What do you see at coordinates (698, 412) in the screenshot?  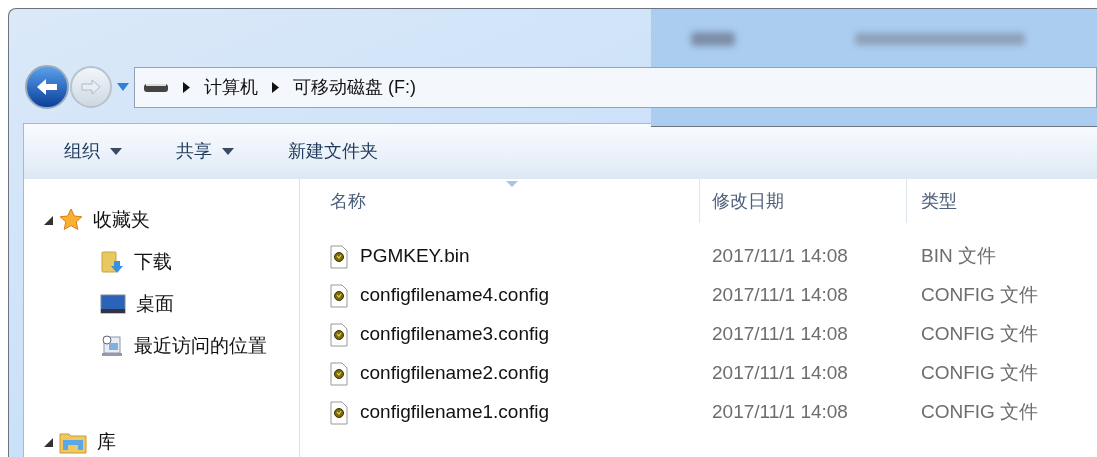 I see `file-row: configfilename1.config 2017/11/1 14:08 CONFIG 文件` at bounding box center [698, 412].